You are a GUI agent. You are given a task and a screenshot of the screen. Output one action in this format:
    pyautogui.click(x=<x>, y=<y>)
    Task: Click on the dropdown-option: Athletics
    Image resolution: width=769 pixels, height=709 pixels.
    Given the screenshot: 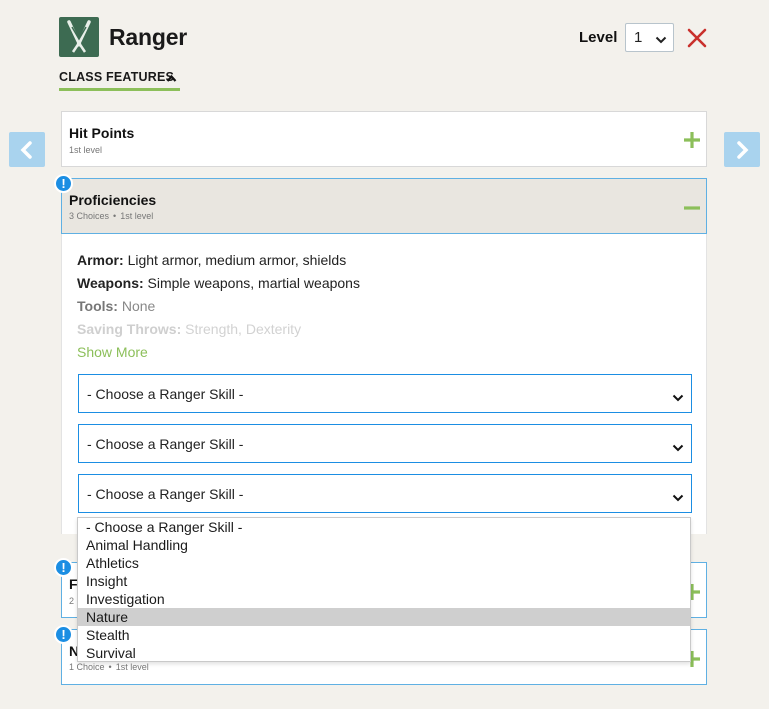 What is the action you would take?
    pyautogui.click(x=384, y=563)
    